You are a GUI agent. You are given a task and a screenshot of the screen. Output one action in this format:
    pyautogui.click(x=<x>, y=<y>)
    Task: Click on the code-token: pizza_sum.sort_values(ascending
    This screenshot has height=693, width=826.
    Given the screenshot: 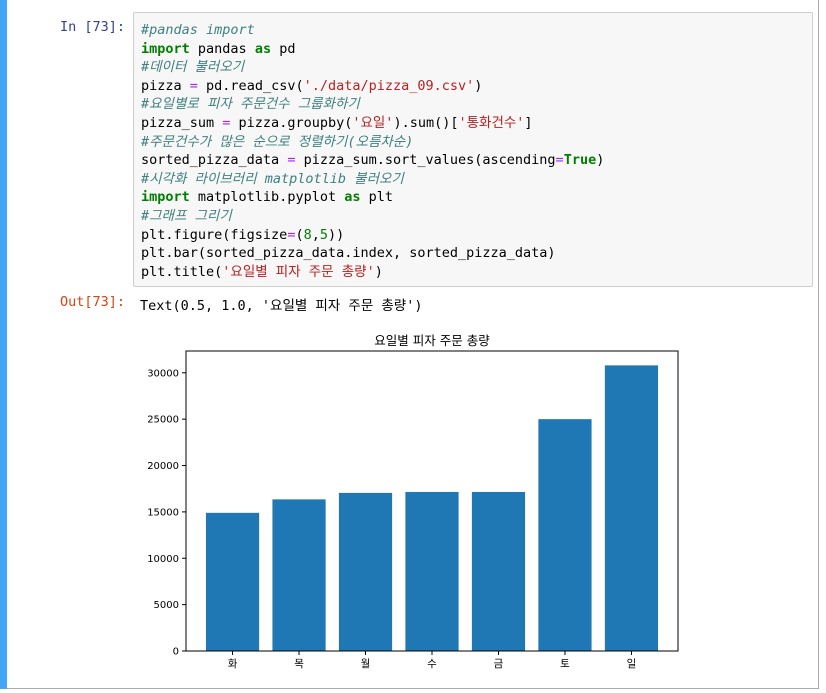 What is the action you would take?
    pyautogui.click(x=425, y=160)
    